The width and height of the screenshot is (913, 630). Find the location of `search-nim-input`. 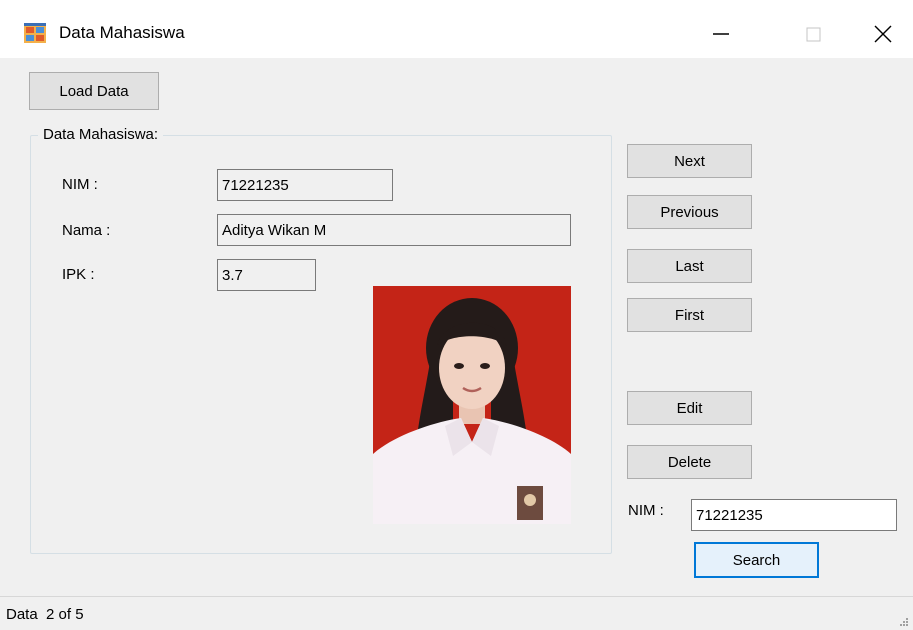

search-nim-input is located at coordinates (796, 515).